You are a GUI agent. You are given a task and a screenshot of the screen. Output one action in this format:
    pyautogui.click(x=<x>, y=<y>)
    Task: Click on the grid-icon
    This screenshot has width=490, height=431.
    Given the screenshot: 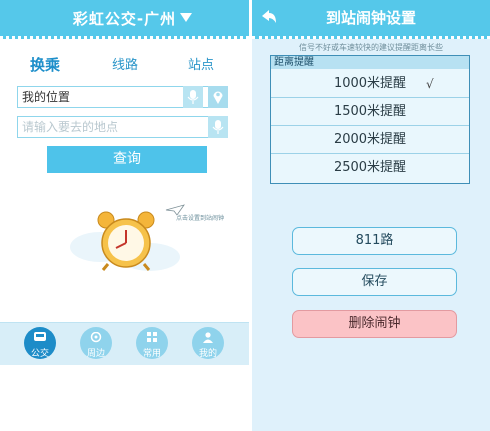 What is the action you would take?
    pyautogui.click(x=152, y=337)
    